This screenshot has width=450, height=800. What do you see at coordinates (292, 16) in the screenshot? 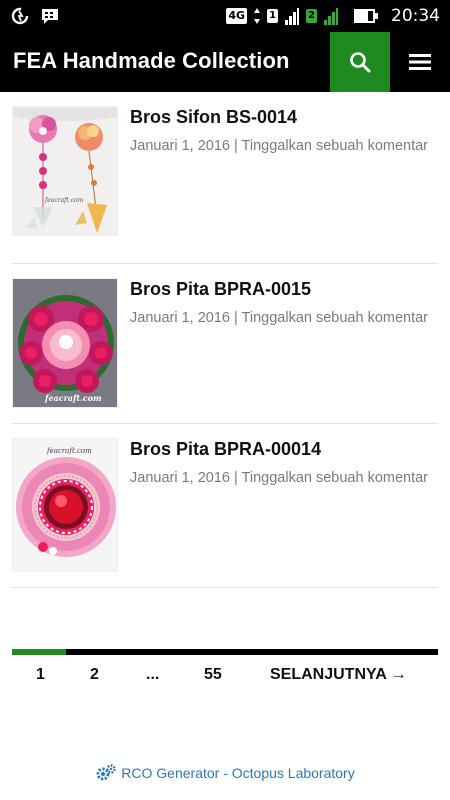
I see `signal-icon` at bounding box center [292, 16].